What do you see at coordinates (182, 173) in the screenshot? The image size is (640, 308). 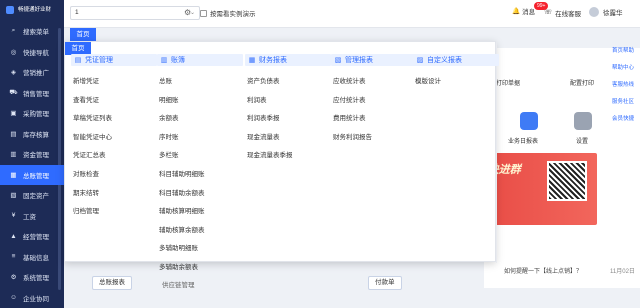 I see `menu-item: 科目辅助明细账` at bounding box center [182, 173].